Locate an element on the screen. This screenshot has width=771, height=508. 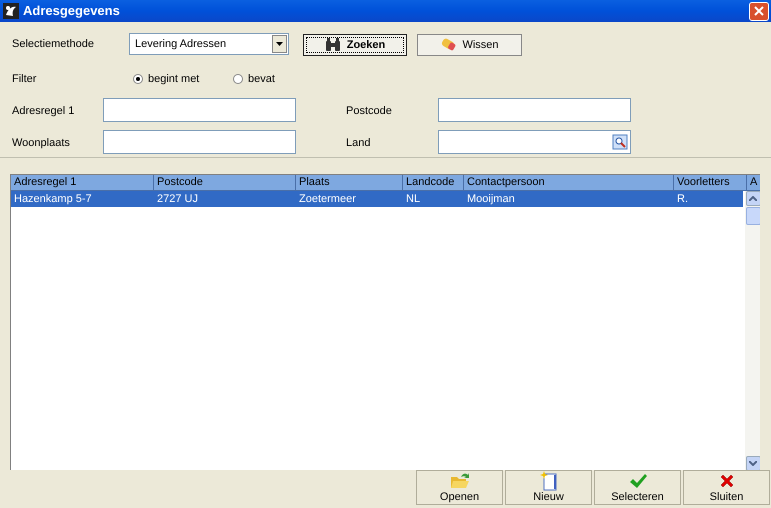
scroll-up-icon is located at coordinates (753, 198).